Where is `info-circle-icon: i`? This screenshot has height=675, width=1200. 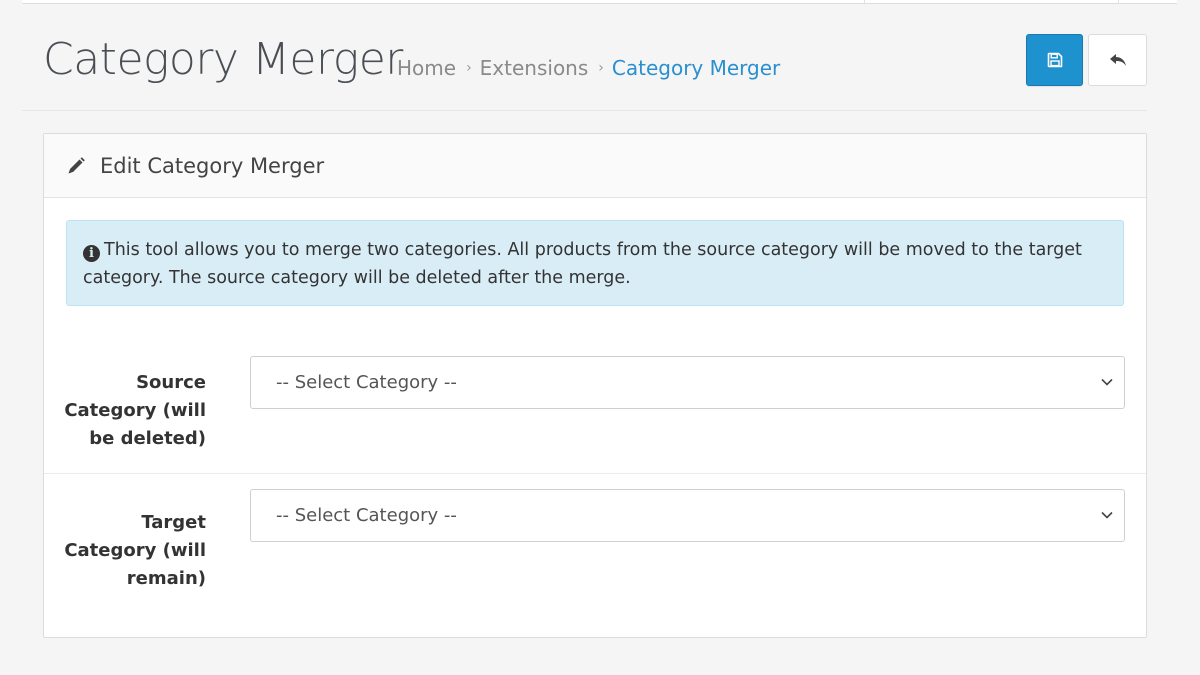
info-circle-icon: i is located at coordinates (91, 253).